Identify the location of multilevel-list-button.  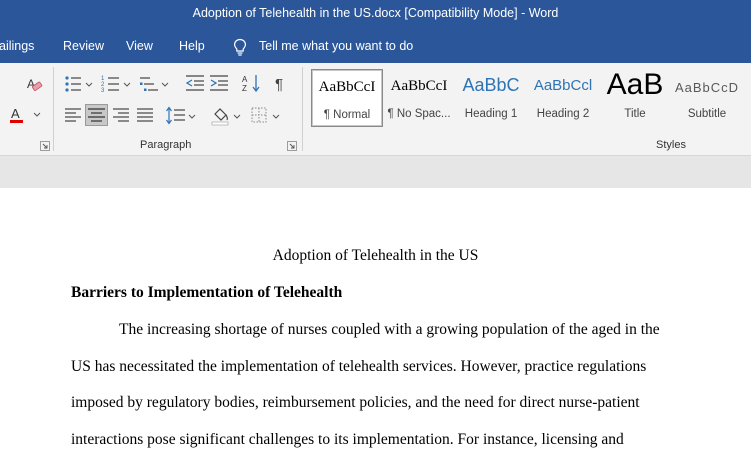
(155, 83).